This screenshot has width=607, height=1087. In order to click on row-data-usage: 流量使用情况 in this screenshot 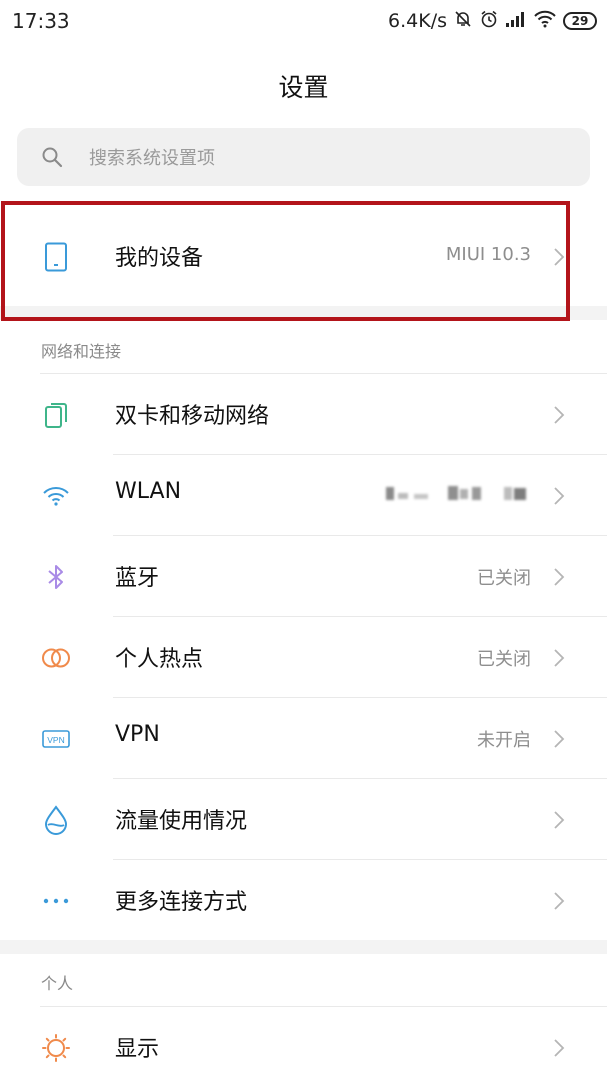, I will do `click(303, 819)`.